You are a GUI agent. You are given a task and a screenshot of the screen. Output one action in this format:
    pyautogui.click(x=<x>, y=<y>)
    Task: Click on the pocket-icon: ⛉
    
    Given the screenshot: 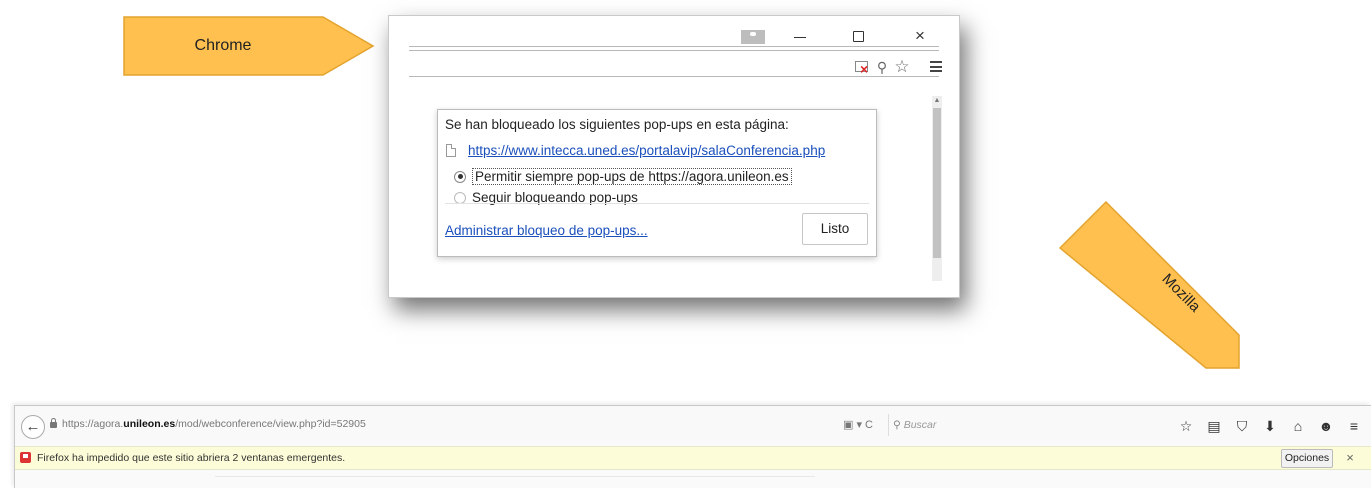 What is the action you would take?
    pyautogui.click(x=1242, y=426)
    